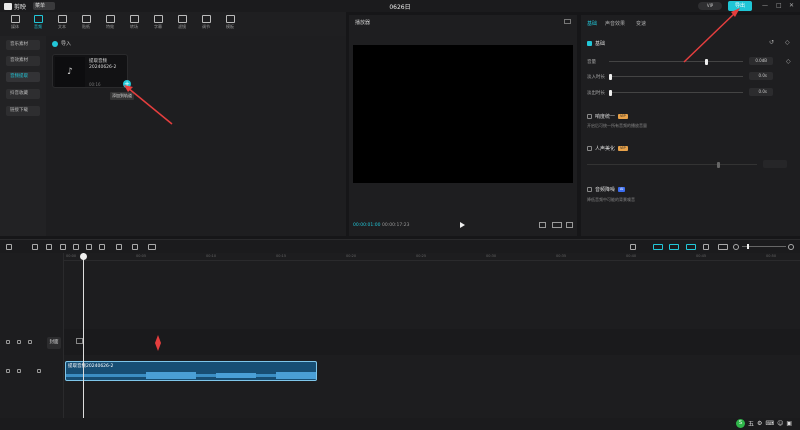 The image size is (800, 430). Describe the element at coordinates (8, 342) in the screenshot. I see `lock-icon` at that location.